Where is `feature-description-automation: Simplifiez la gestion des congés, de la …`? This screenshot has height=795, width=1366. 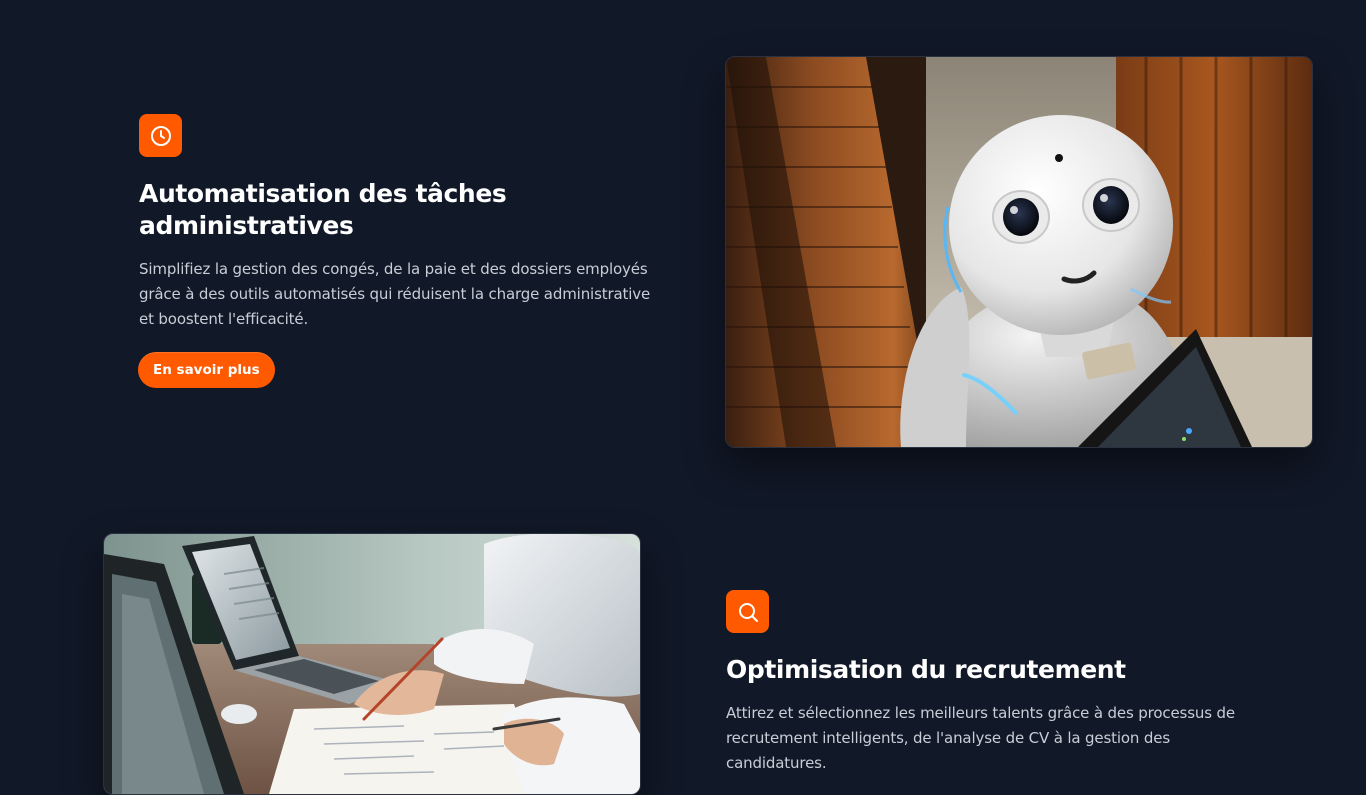
feature-description-automation: Simplifiez la gestion des congés, de la … is located at coordinates (409, 294).